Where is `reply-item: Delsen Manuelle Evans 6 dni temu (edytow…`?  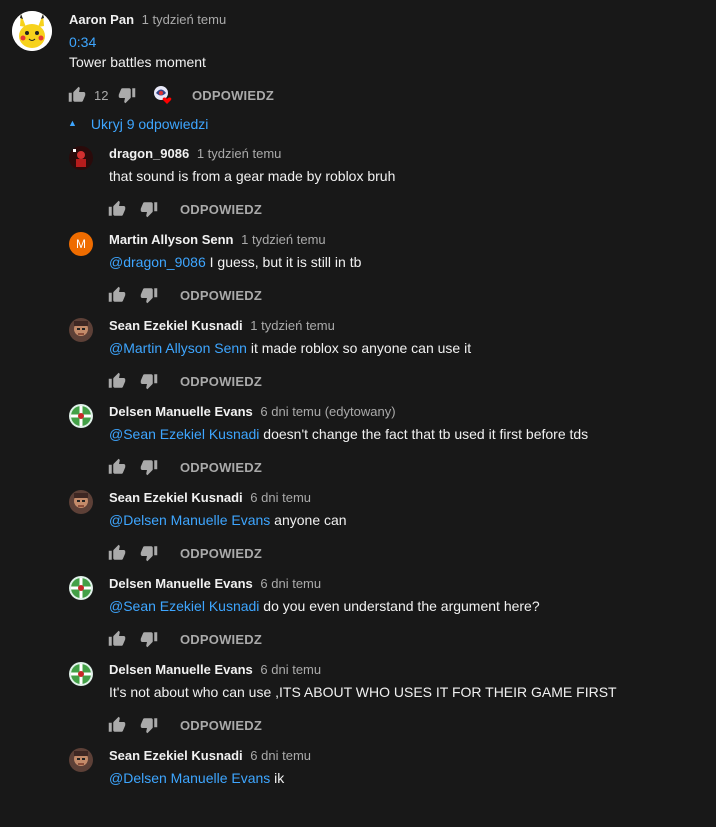
reply-item: Delsen Manuelle Evans 6 dni temu (edytow… is located at coordinates (358, 440).